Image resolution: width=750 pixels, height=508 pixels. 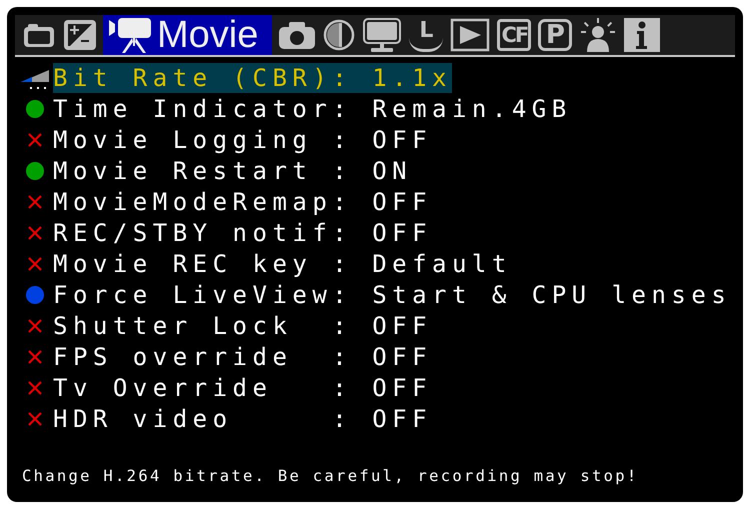 I want to click on menu-item: Shutter Lock : OFF, so click(x=242, y=325).